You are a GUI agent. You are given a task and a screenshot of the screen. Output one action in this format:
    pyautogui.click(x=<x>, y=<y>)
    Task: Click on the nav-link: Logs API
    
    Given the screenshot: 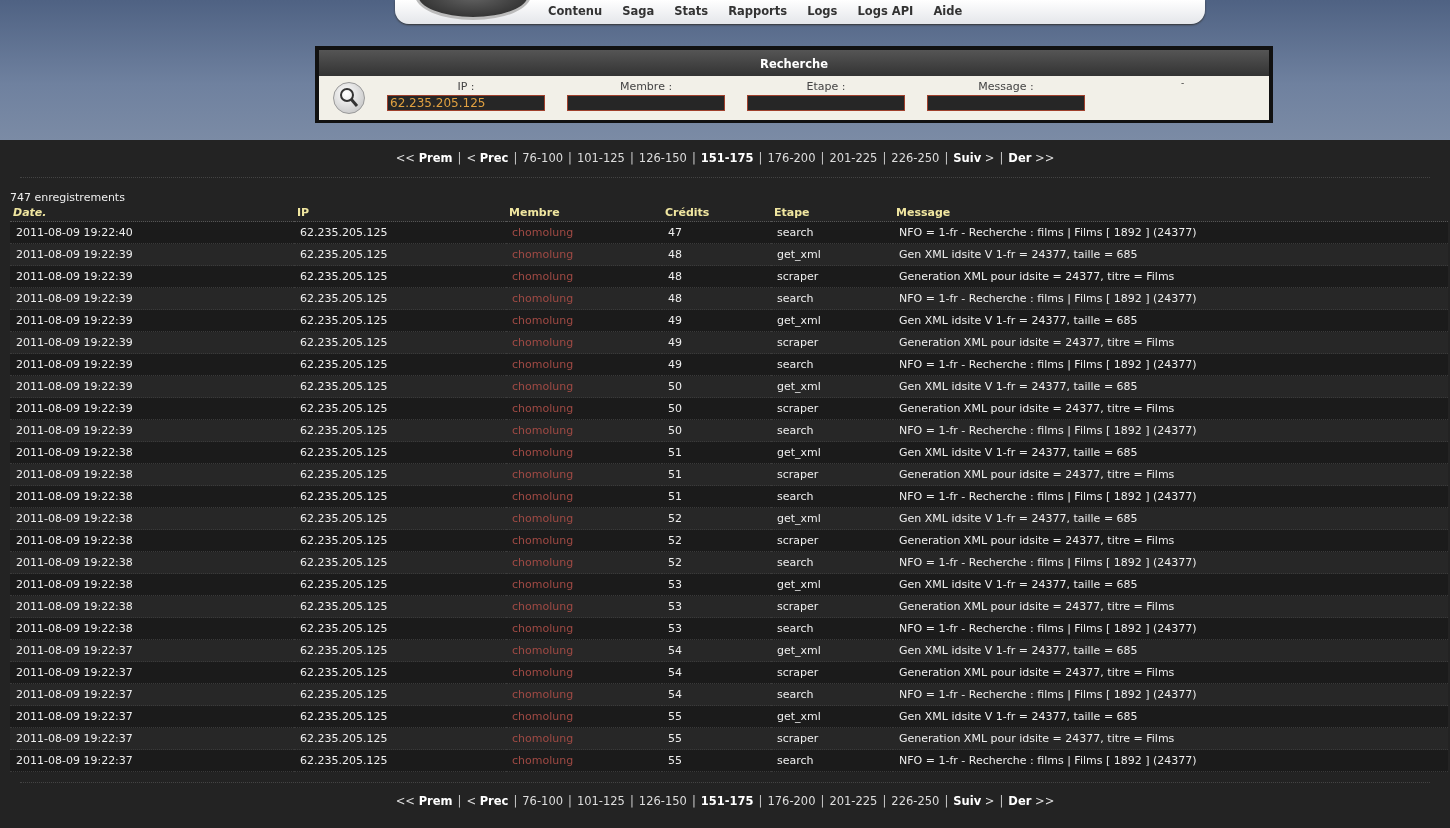 What is the action you would take?
    pyautogui.click(x=885, y=12)
    